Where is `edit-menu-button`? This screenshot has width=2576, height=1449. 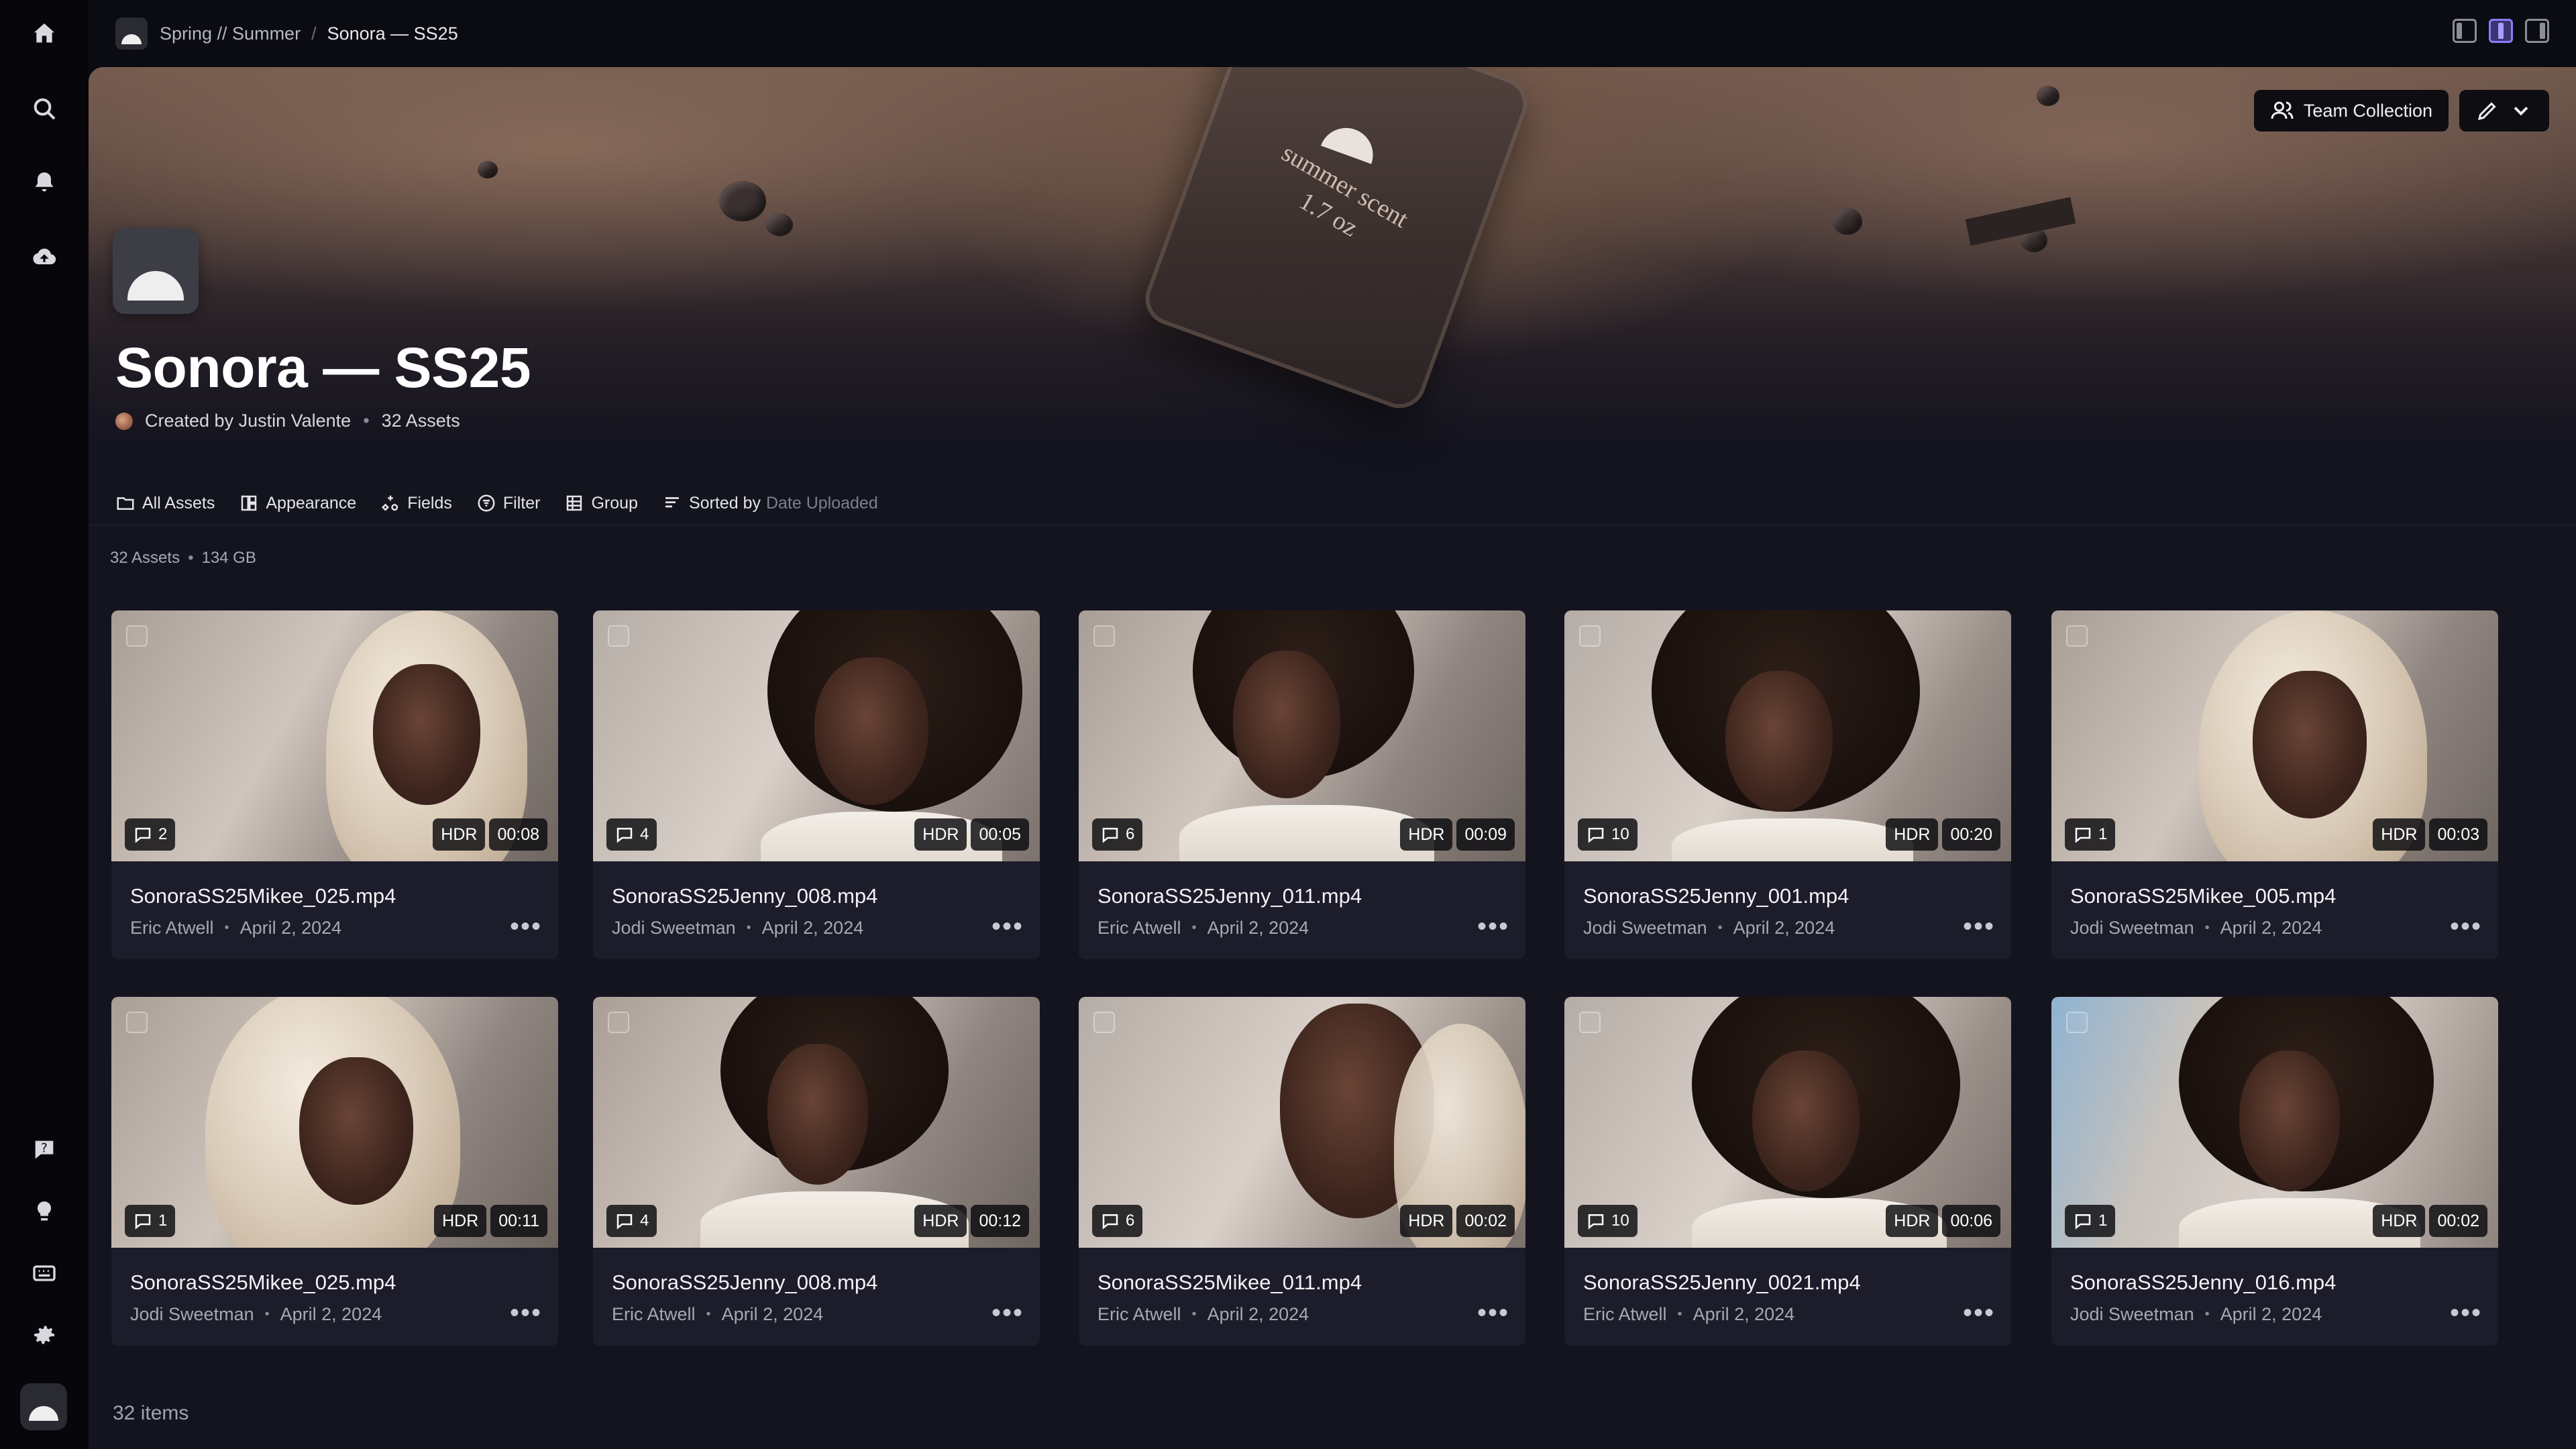
edit-menu-button is located at coordinates (2504, 110).